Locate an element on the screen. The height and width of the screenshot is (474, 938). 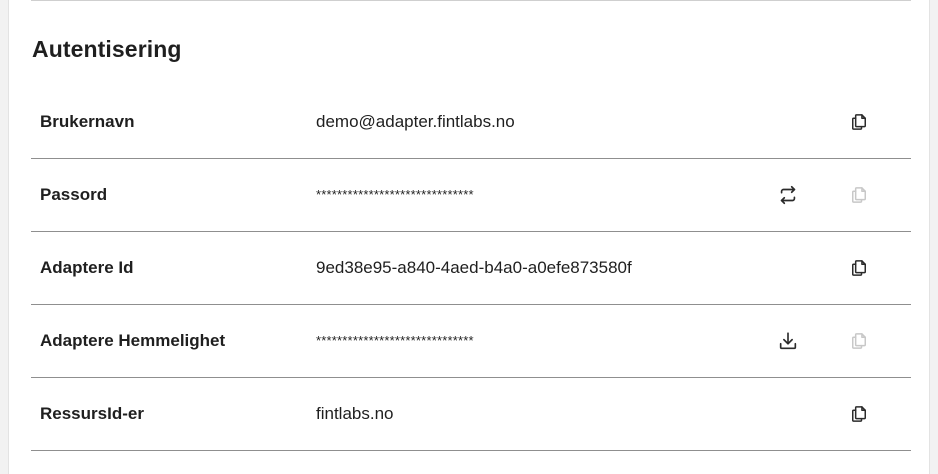
row-label: RessursId-er is located at coordinates (92, 413).